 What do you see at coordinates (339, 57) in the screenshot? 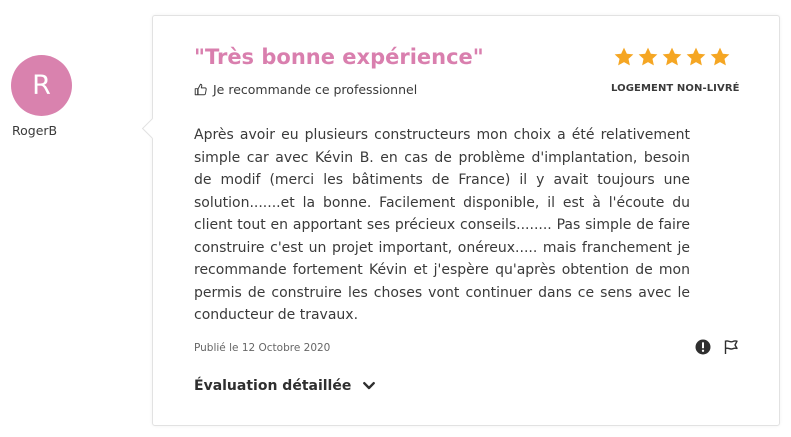
I see `review-title: "Très bonne expérience"` at bounding box center [339, 57].